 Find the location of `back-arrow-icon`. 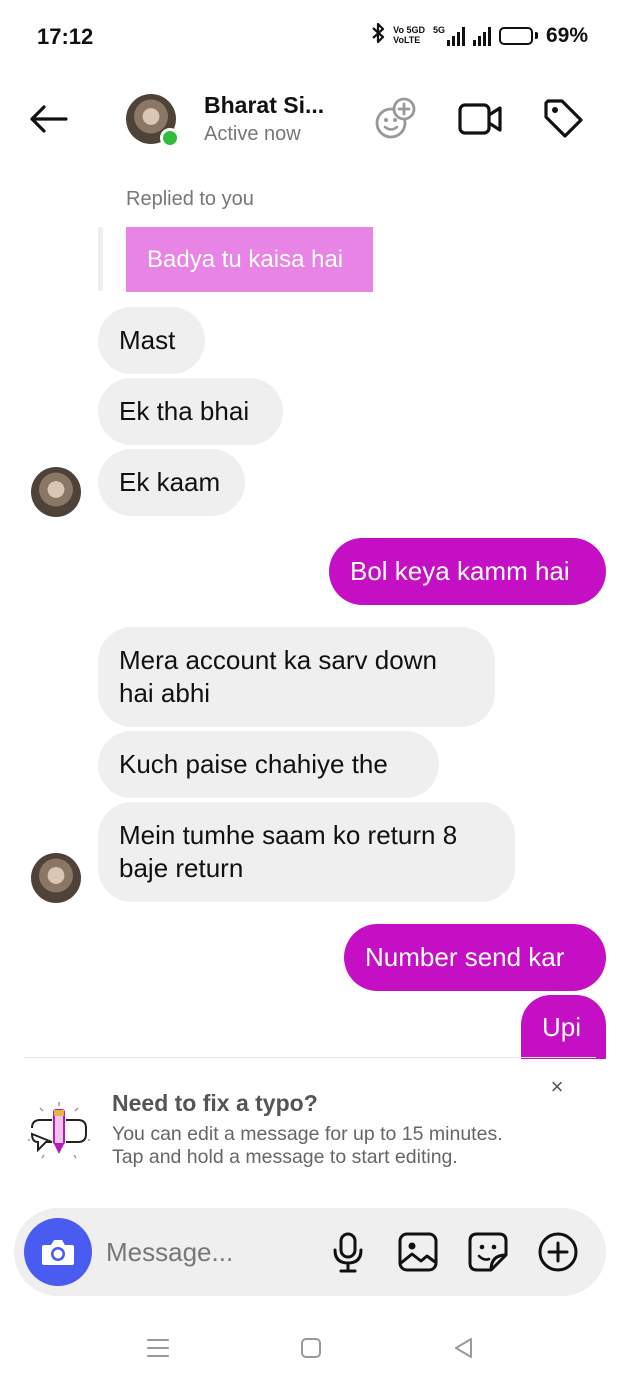

back-arrow-icon is located at coordinates (49, 119).